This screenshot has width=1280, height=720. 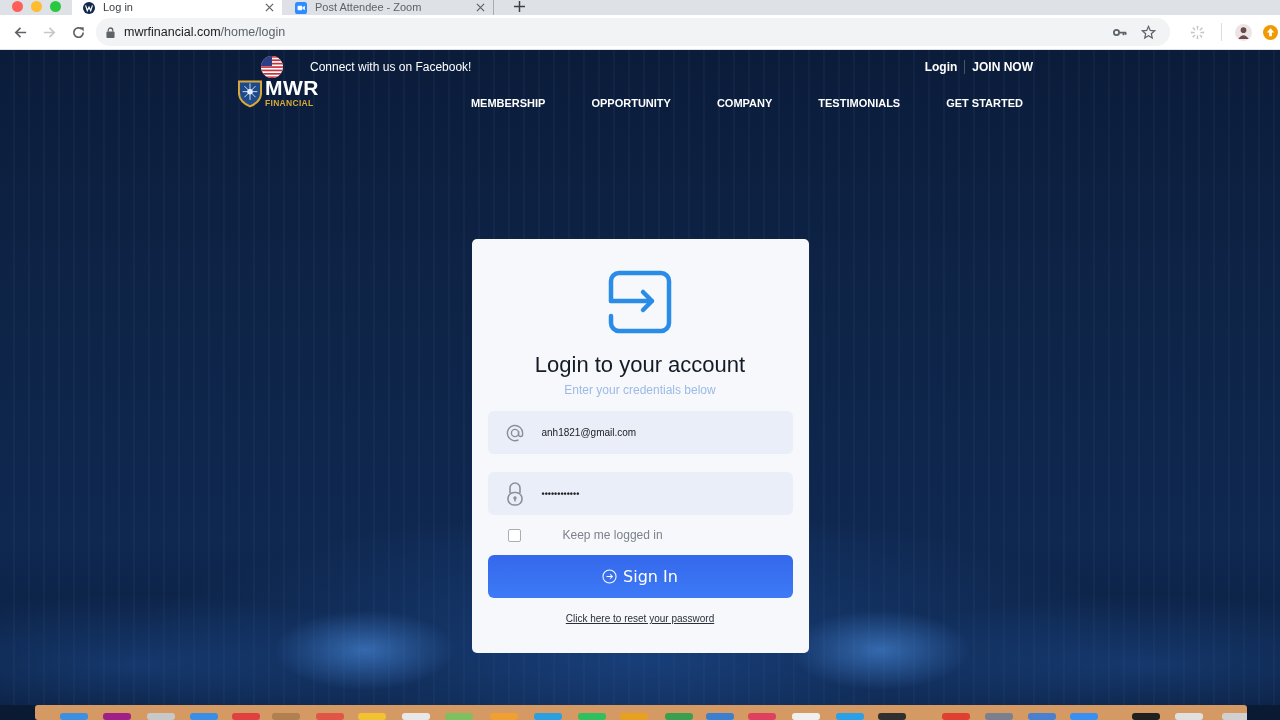 What do you see at coordinates (640, 302) in the screenshot?
I see `sign-in-arrow-icon` at bounding box center [640, 302].